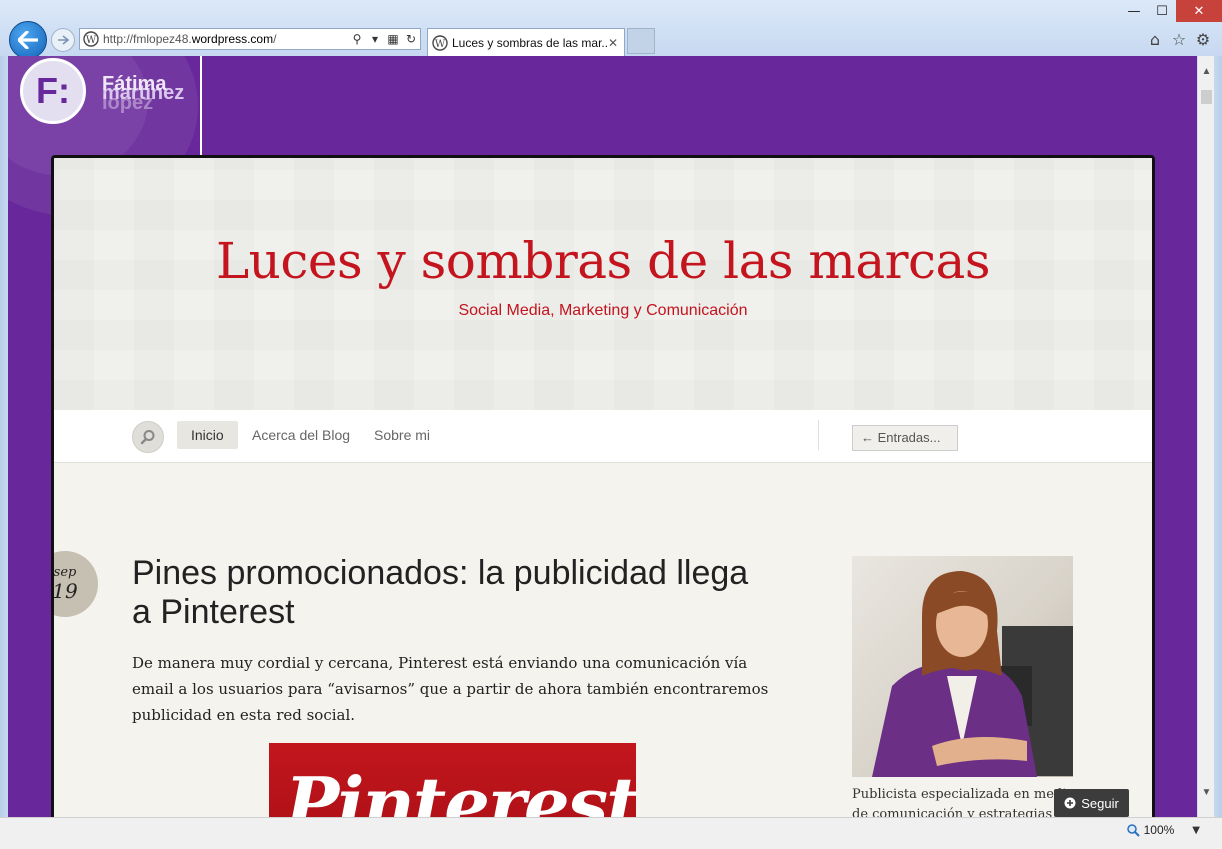 The height and width of the screenshot is (849, 1222). I want to click on post-date-badge: sep 19, so click(75, 584).